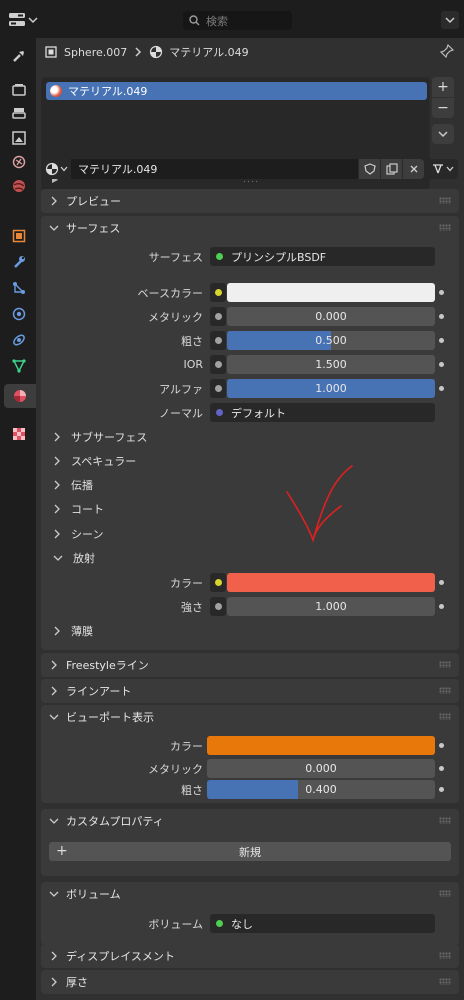 This screenshot has width=464, height=1000. I want to click on panel-title: カスタムプロパティ, so click(115, 821).